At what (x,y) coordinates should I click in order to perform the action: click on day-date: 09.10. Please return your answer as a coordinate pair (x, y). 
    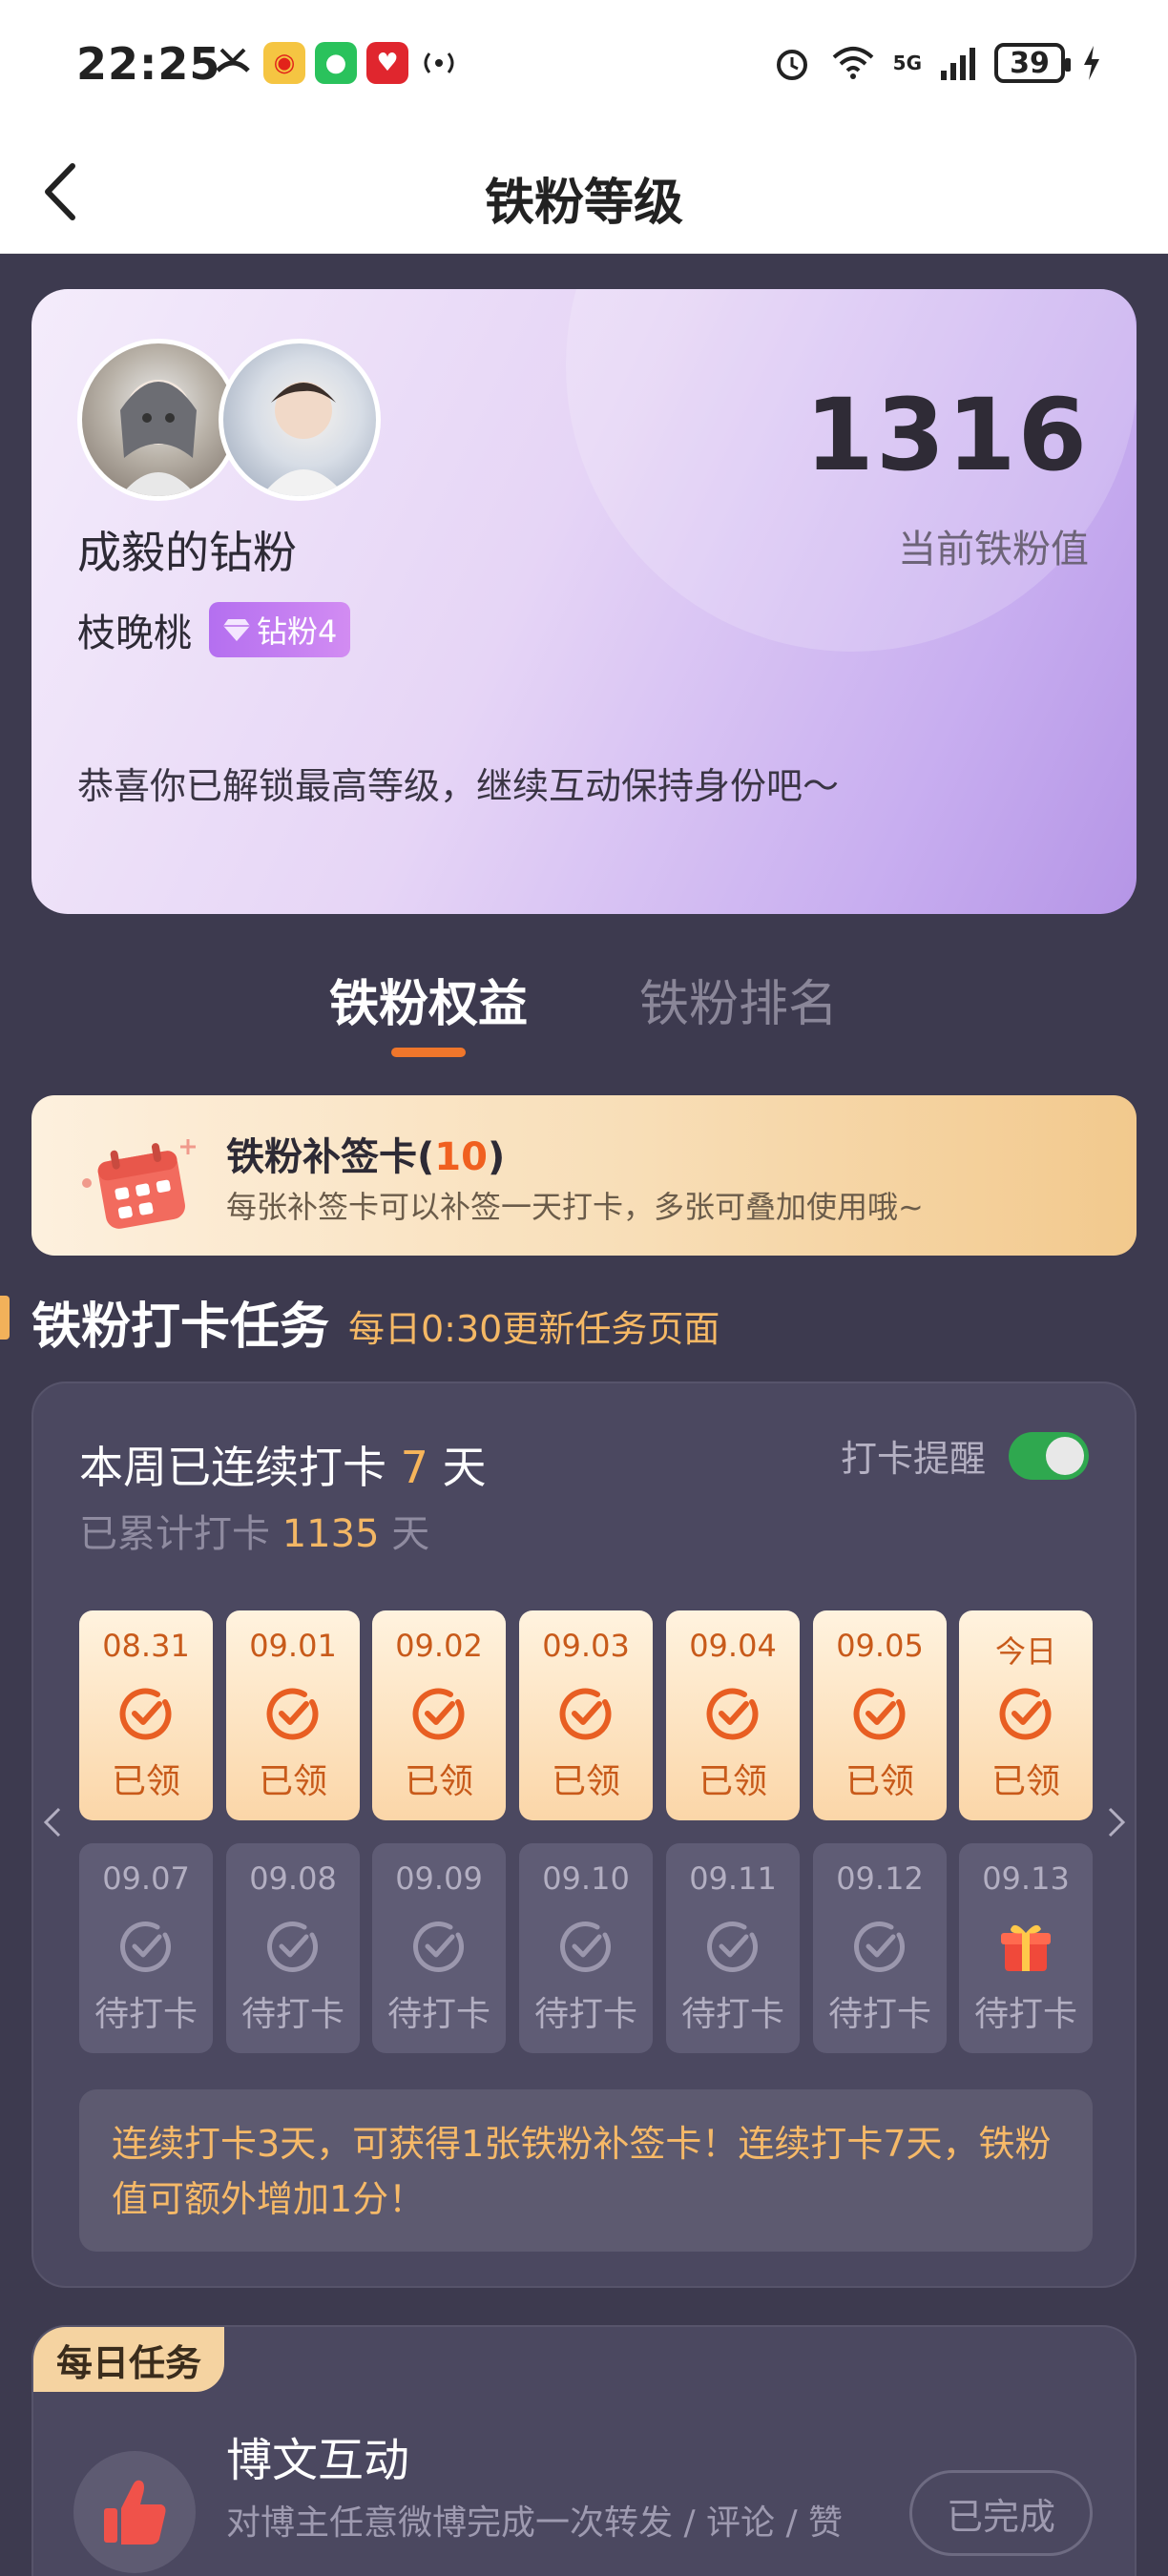
    Looking at the image, I should click on (586, 1878).